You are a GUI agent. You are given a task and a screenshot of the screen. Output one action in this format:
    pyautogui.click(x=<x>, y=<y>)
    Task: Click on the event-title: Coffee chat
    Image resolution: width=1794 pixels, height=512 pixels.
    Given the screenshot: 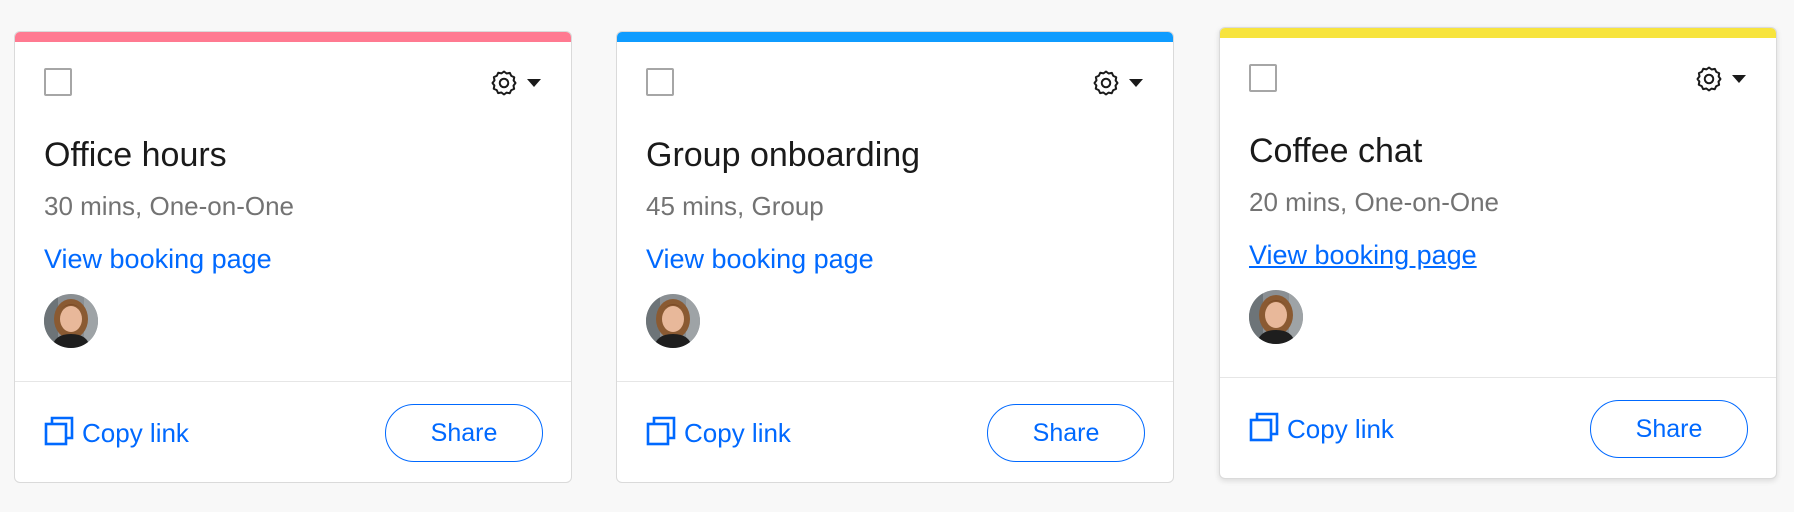 What is the action you would take?
    pyautogui.click(x=1336, y=151)
    